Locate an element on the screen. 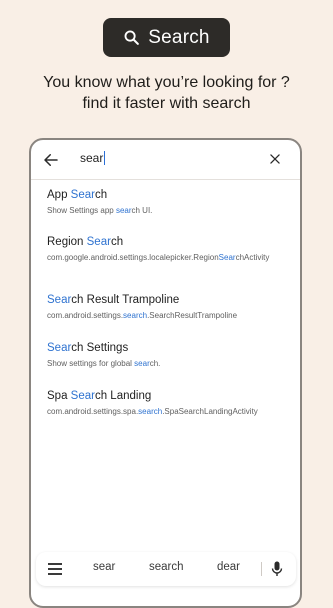 The width and height of the screenshot is (333, 608). menu-icon is located at coordinates (55, 569).